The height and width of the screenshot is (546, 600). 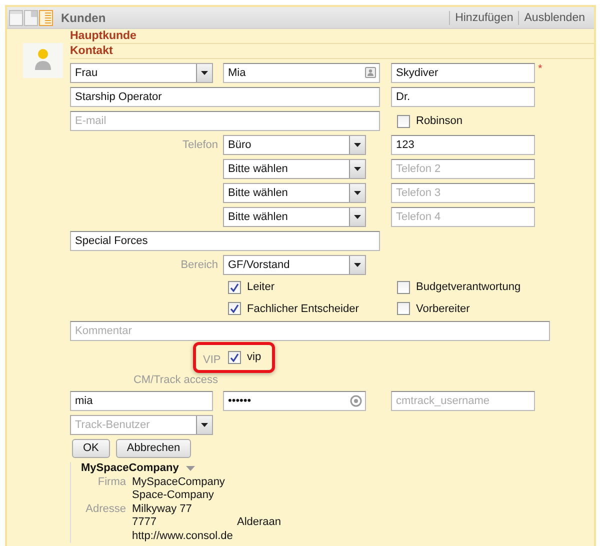 I want to click on input-field: 123, so click(x=463, y=145).